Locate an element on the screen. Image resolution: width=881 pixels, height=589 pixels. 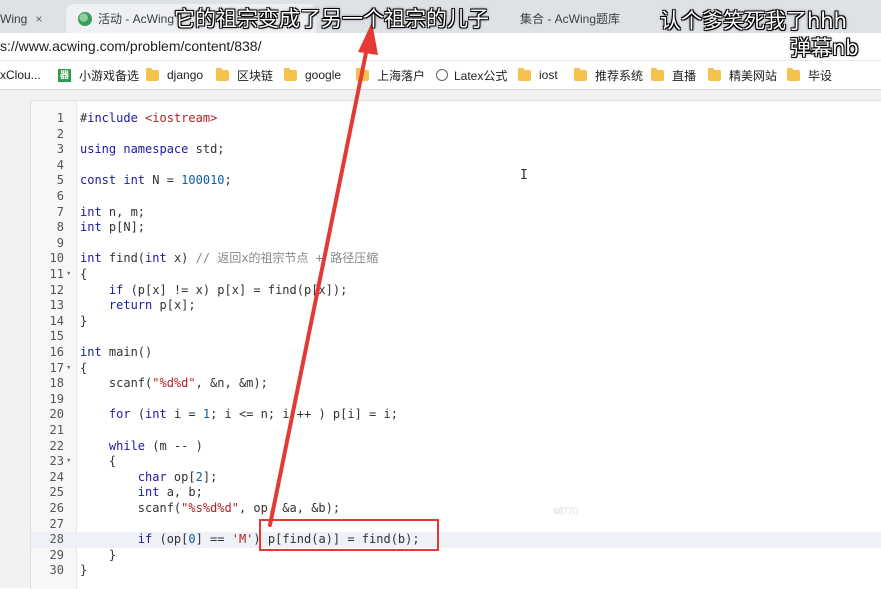
line-number: 30 is located at coordinates (56, 570).